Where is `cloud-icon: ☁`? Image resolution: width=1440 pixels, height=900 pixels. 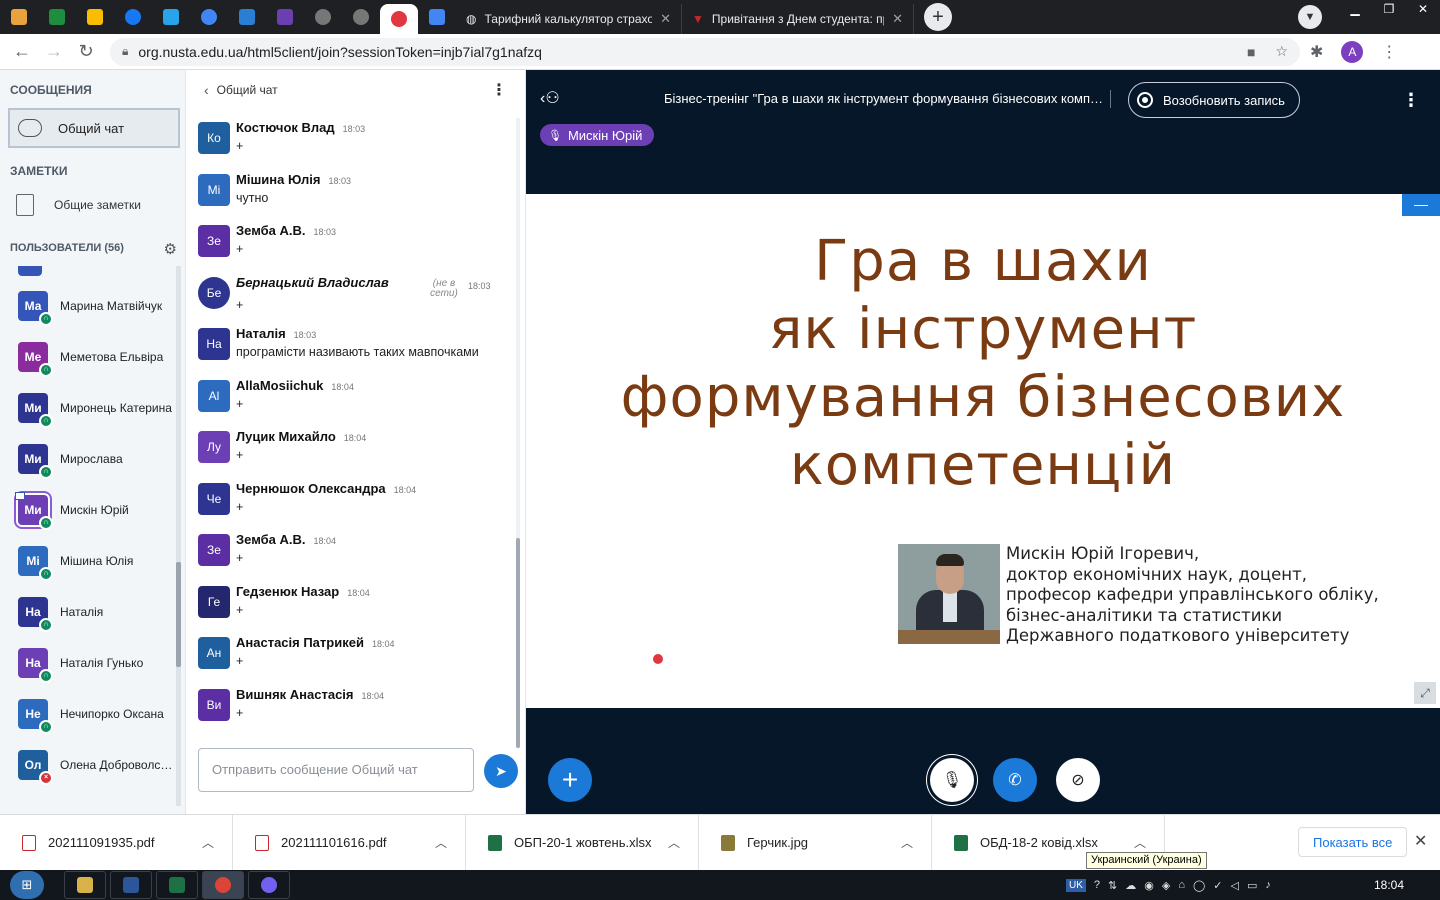 cloud-icon: ☁ is located at coordinates (1130, 885).